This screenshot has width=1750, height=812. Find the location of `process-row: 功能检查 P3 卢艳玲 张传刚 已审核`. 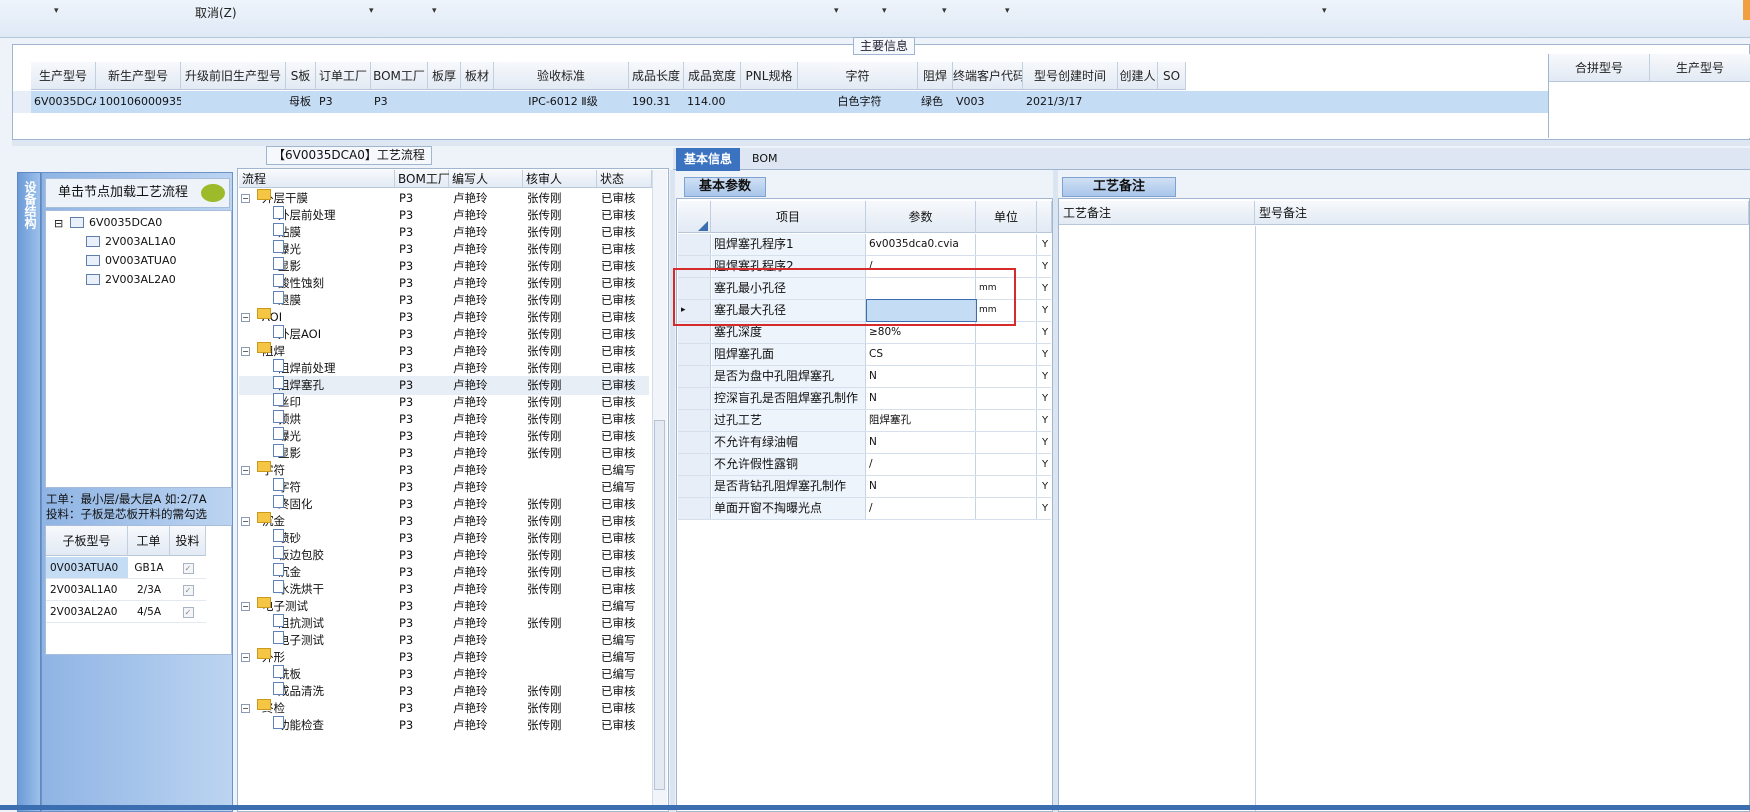

process-row: 功能检查 P3 卢艳玲 张传刚 已审核 is located at coordinates (444, 725).